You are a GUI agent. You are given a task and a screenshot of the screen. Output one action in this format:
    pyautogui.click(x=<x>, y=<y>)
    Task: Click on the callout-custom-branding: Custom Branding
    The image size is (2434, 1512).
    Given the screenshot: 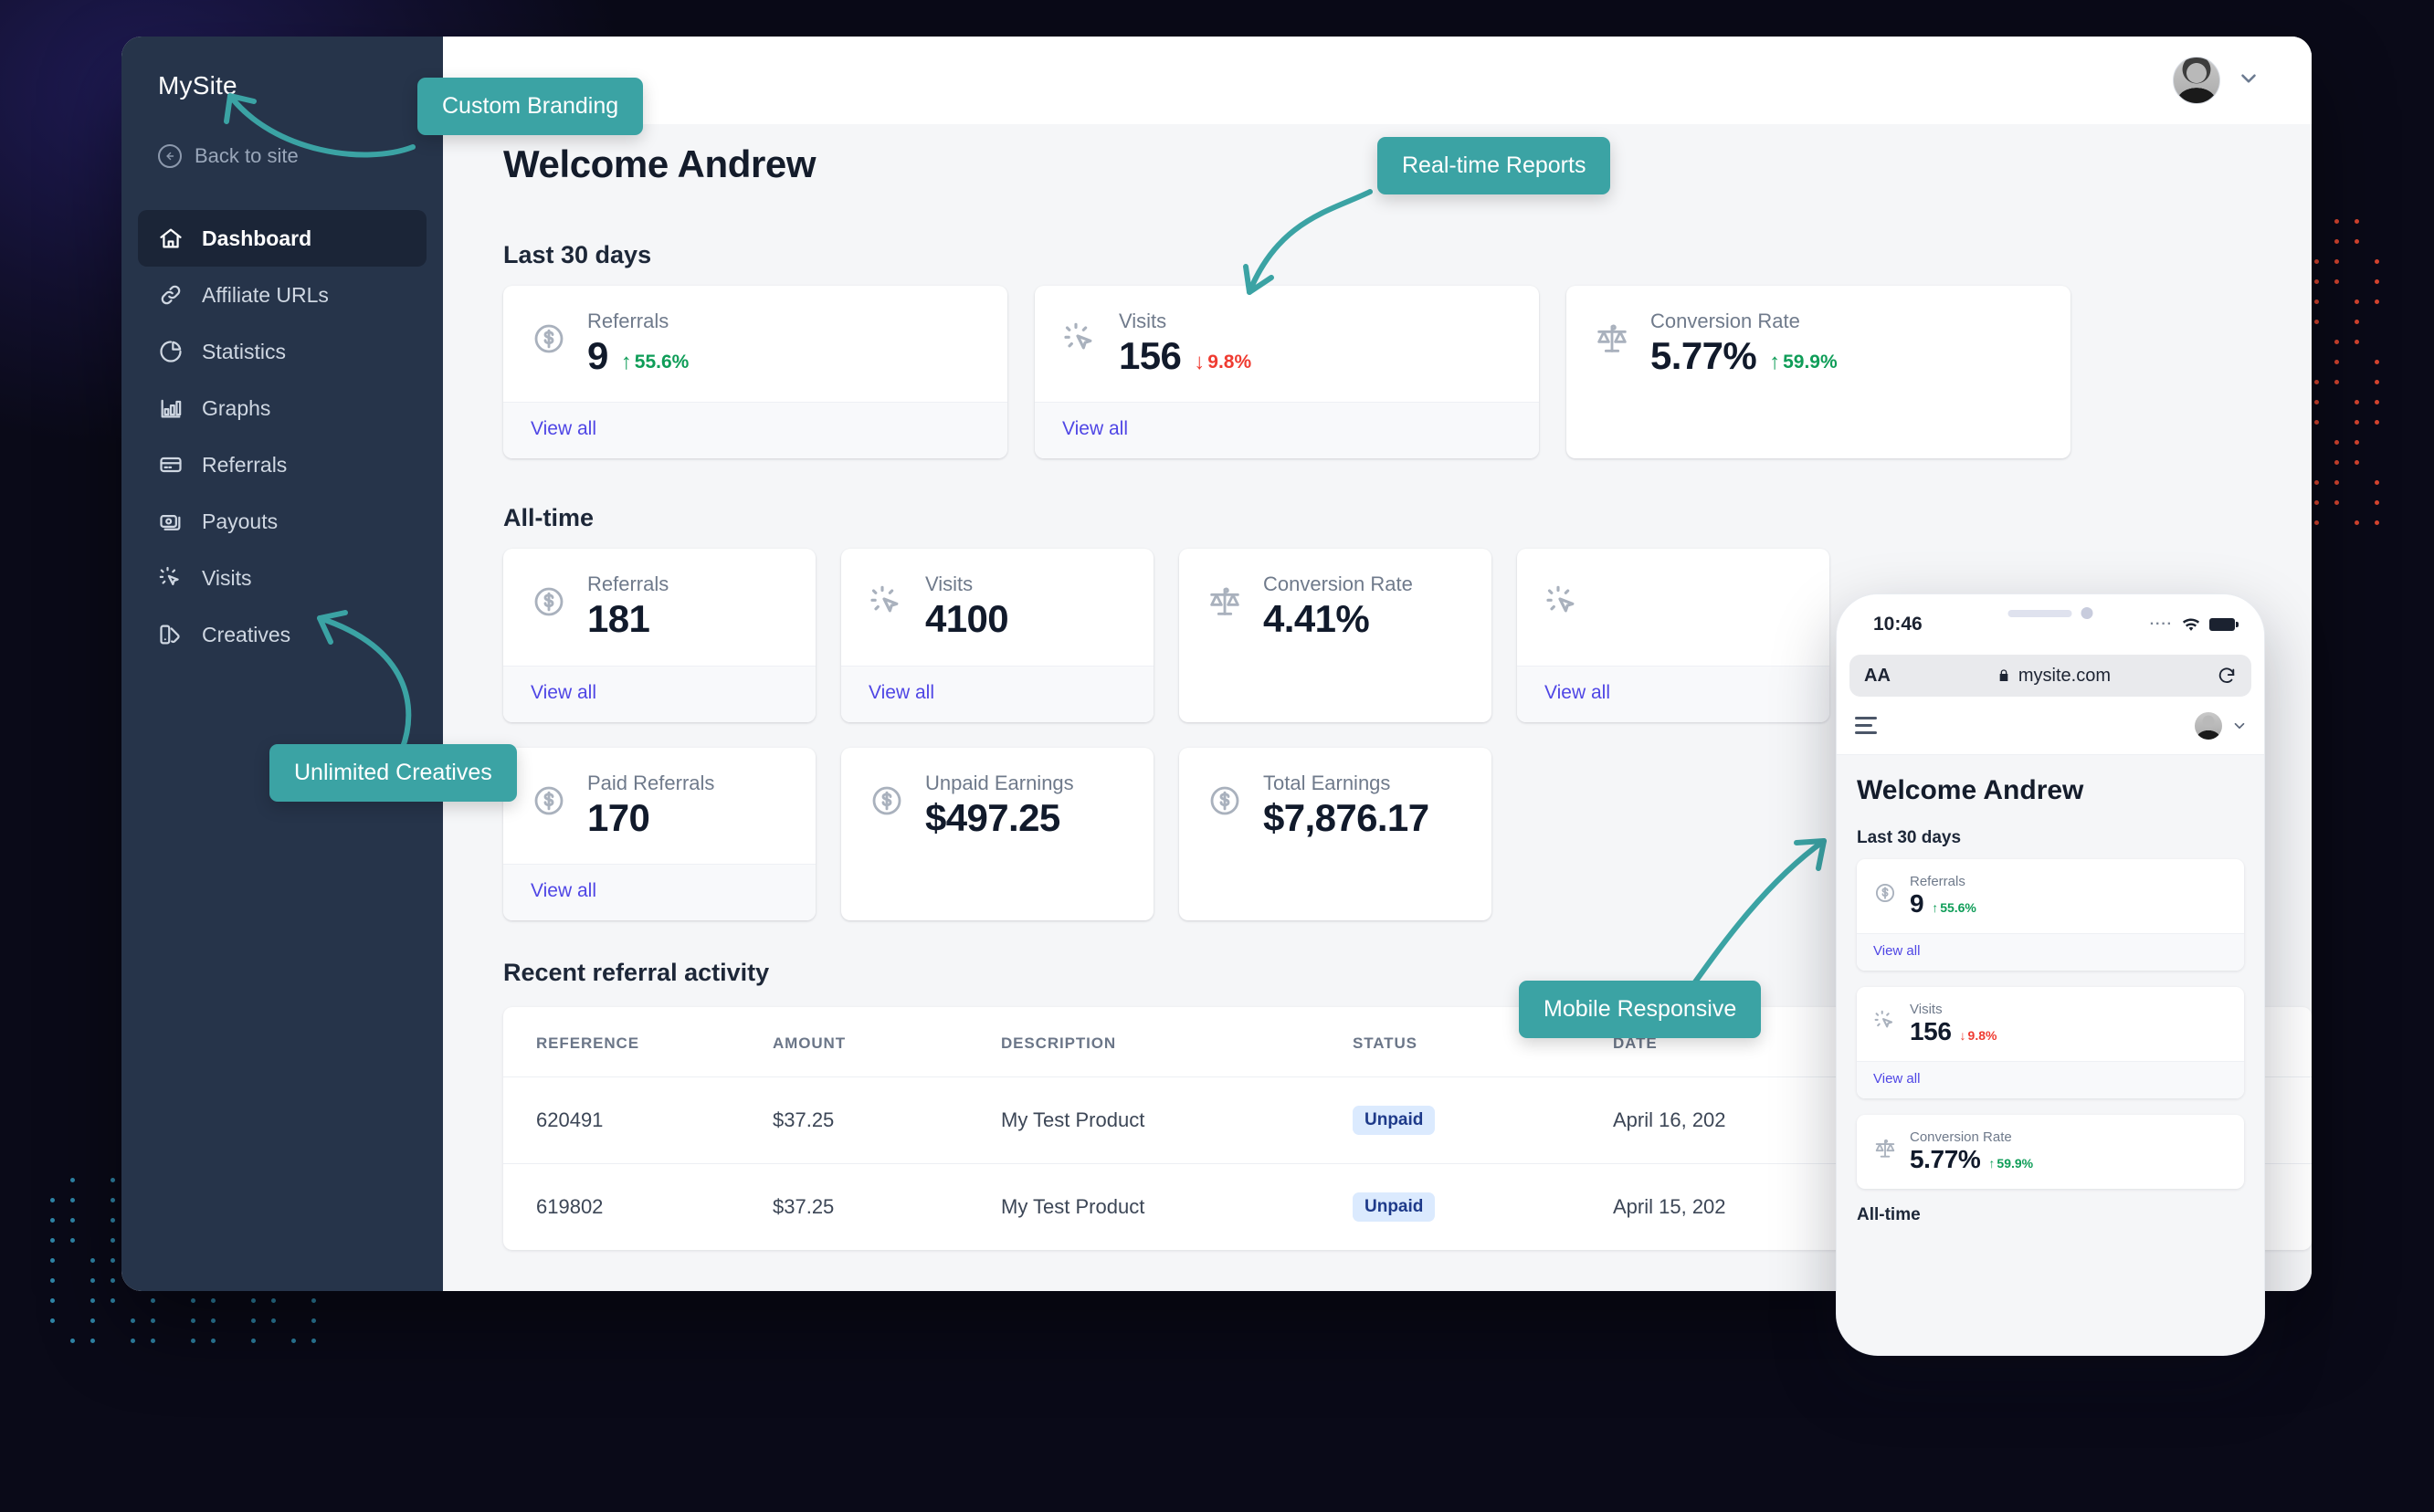 What is the action you would take?
    pyautogui.click(x=530, y=106)
    